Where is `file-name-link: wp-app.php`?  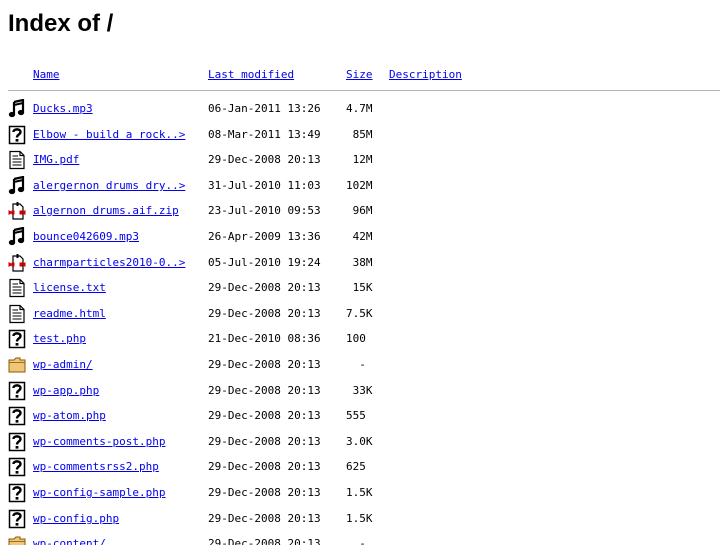
file-name-link: wp-app.php is located at coordinates (66, 391).